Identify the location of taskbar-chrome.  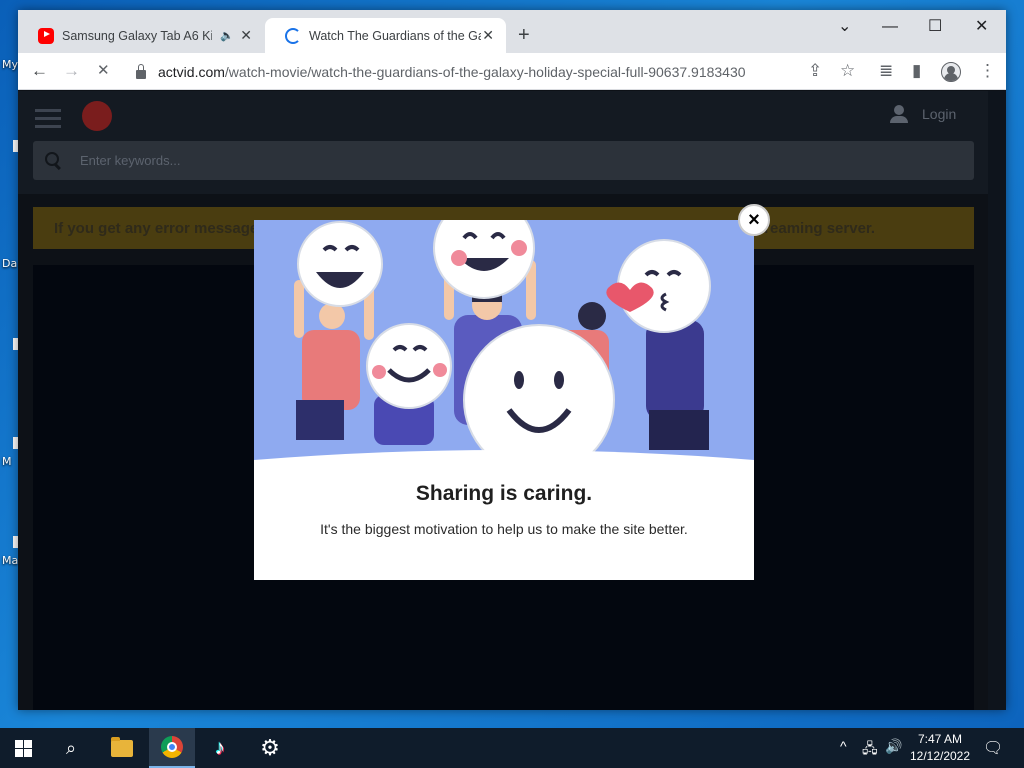
(172, 748).